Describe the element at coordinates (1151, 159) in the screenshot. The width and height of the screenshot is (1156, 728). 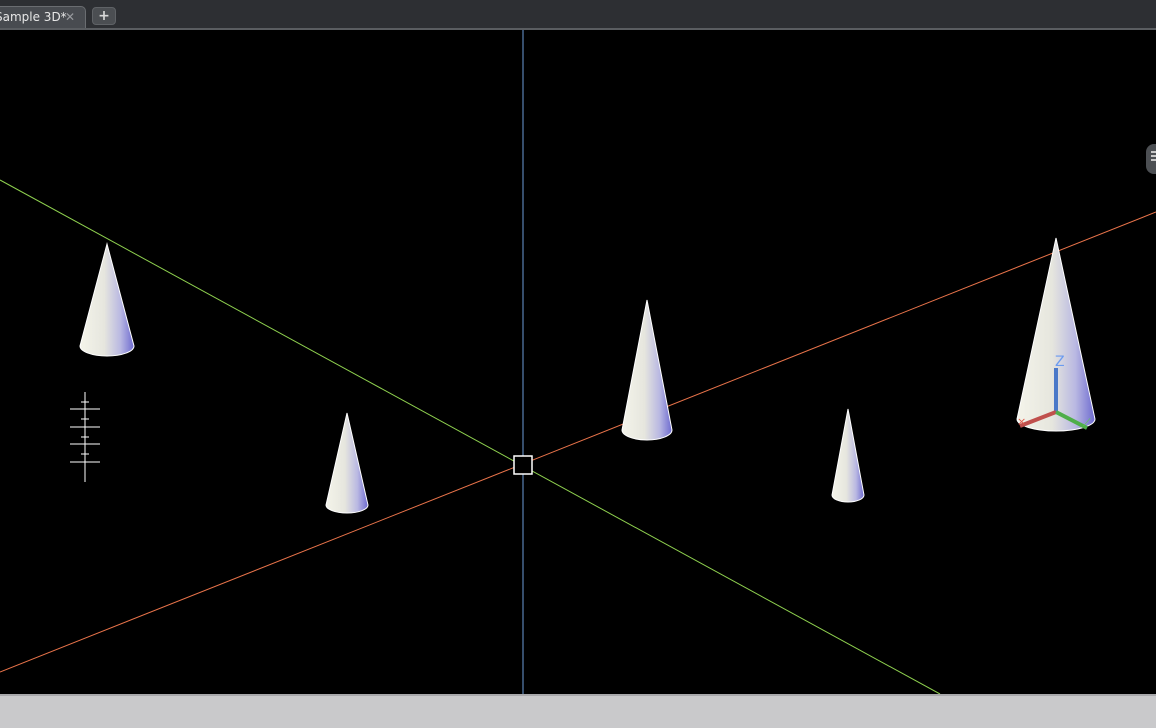
I see `navigation-bar-handle` at that location.